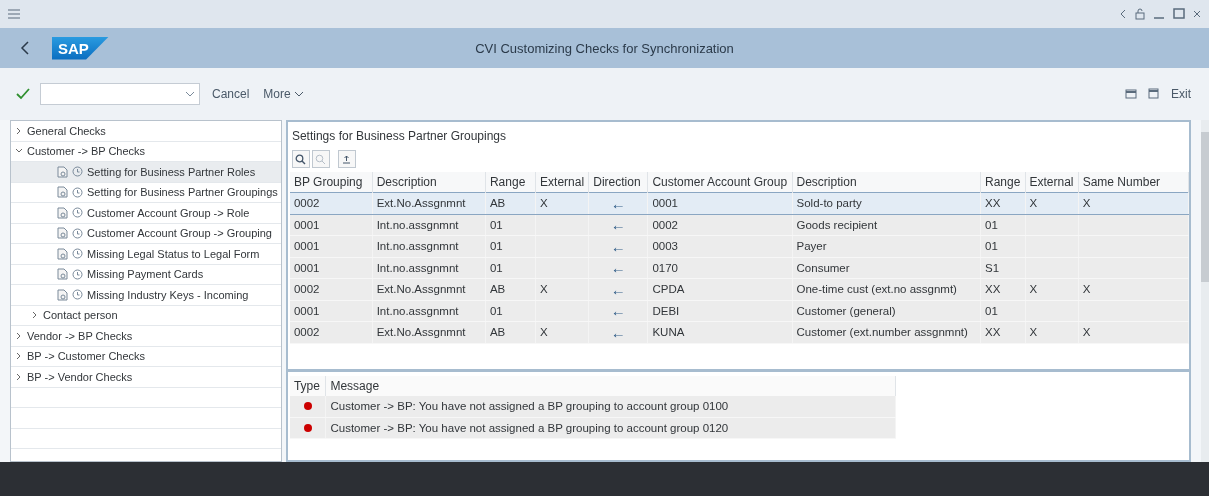  Describe the element at coordinates (618, 203) in the screenshot. I see `direction-cell: ←` at that location.